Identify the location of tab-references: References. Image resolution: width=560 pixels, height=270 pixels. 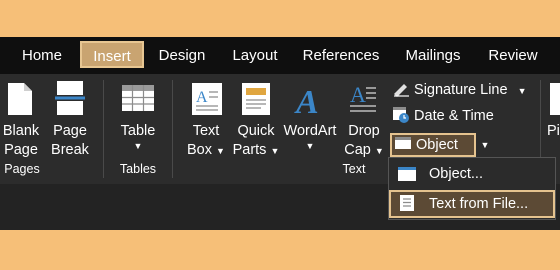
(341, 55).